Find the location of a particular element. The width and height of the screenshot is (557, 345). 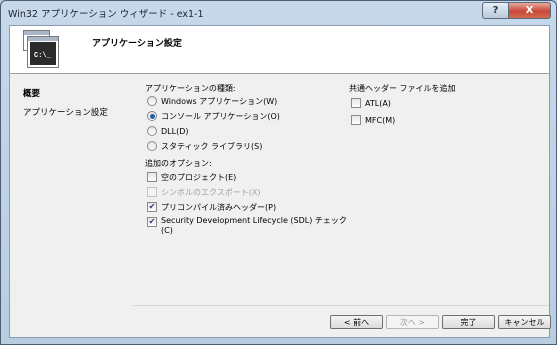

wizard-footer: < 前へ 次へ > 完了 キャンセル is located at coordinates (342, 321).